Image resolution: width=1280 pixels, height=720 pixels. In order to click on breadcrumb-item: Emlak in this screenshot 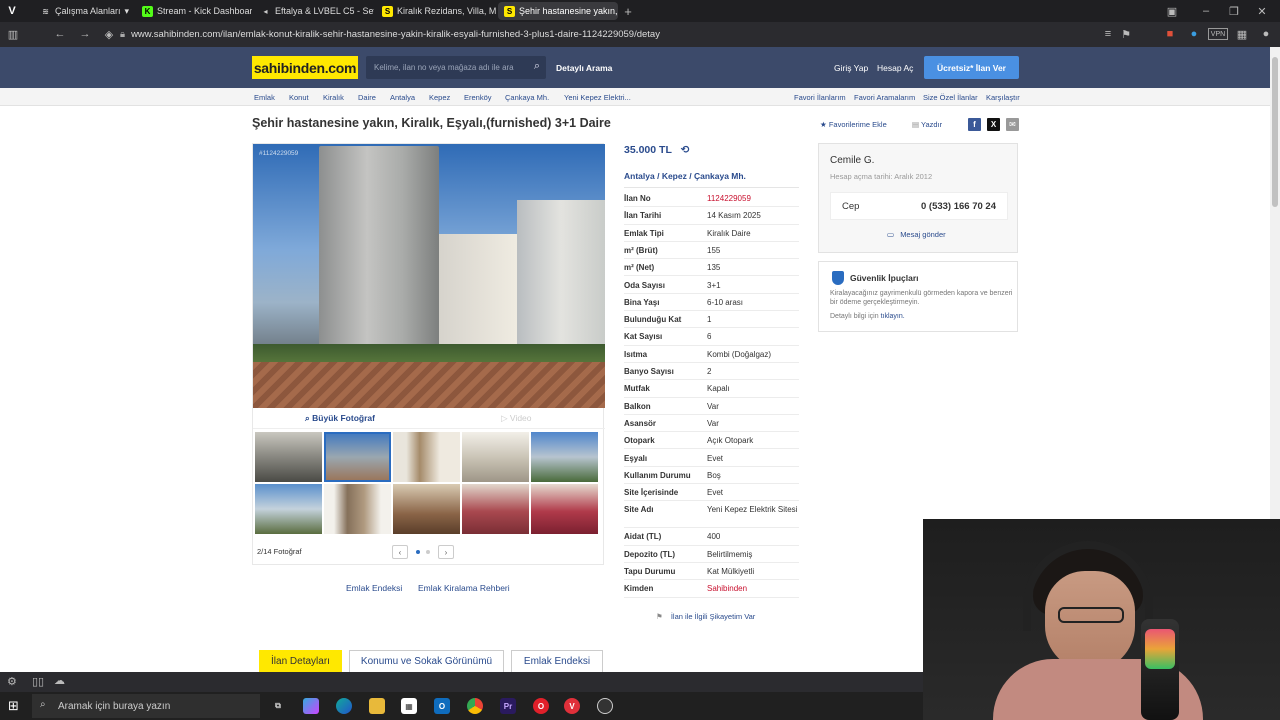, I will do `click(264, 97)`.